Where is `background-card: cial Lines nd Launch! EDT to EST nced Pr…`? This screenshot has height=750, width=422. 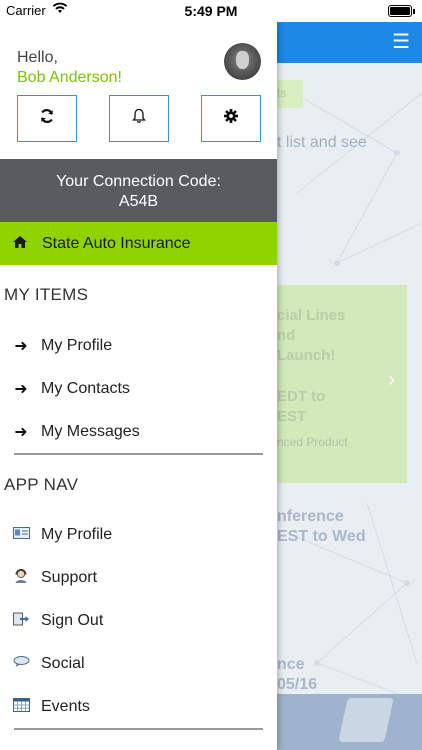
background-card: cial Lines nd Launch! EDT to EST nced Pr… is located at coordinates (342, 384).